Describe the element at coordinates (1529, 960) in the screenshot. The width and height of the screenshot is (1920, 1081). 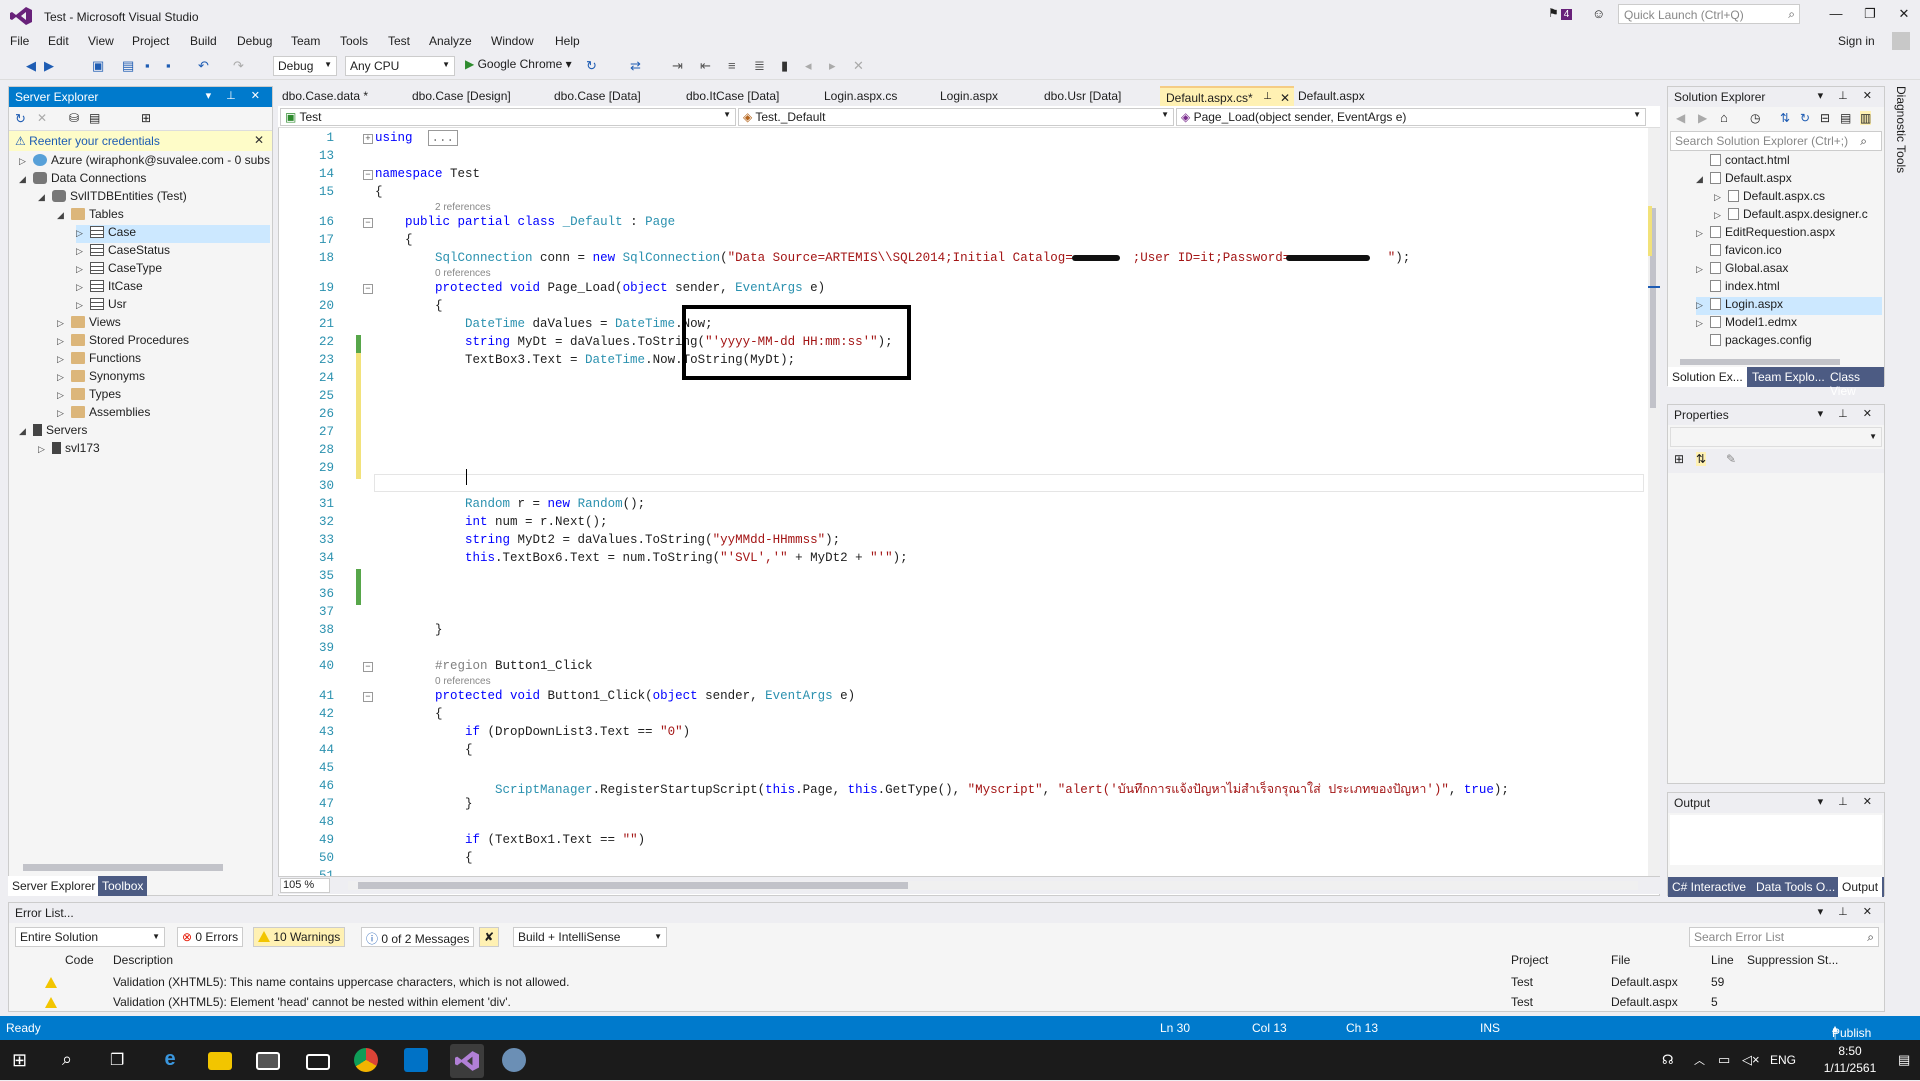
I see `column-project: Project` at that location.